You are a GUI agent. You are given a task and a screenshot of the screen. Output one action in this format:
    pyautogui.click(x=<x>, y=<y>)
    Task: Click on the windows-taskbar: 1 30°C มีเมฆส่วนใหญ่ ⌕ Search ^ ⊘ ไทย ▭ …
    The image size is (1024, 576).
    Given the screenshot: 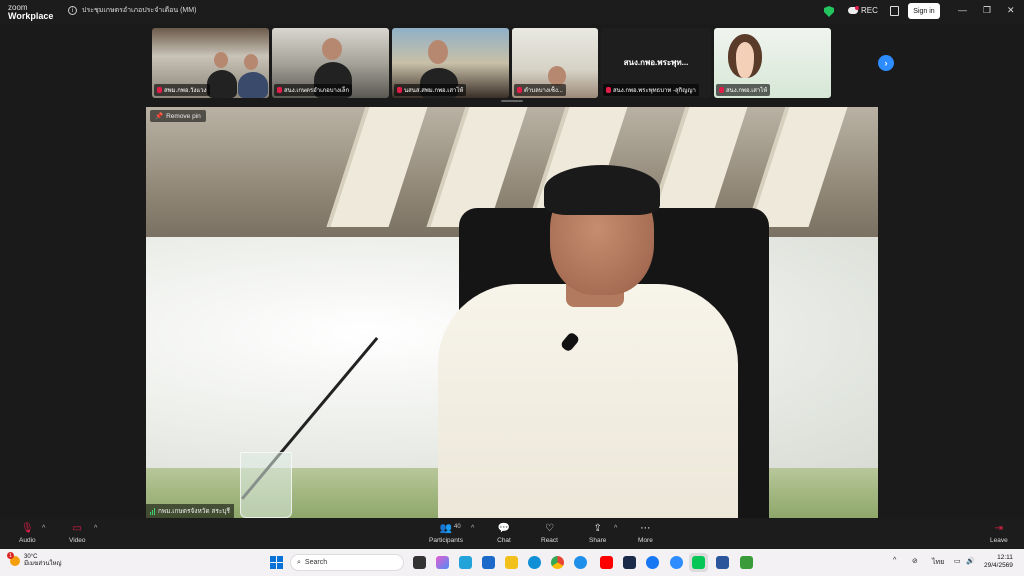 What is the action you would take?
    pyautogui.click(x=512, y=562)
    